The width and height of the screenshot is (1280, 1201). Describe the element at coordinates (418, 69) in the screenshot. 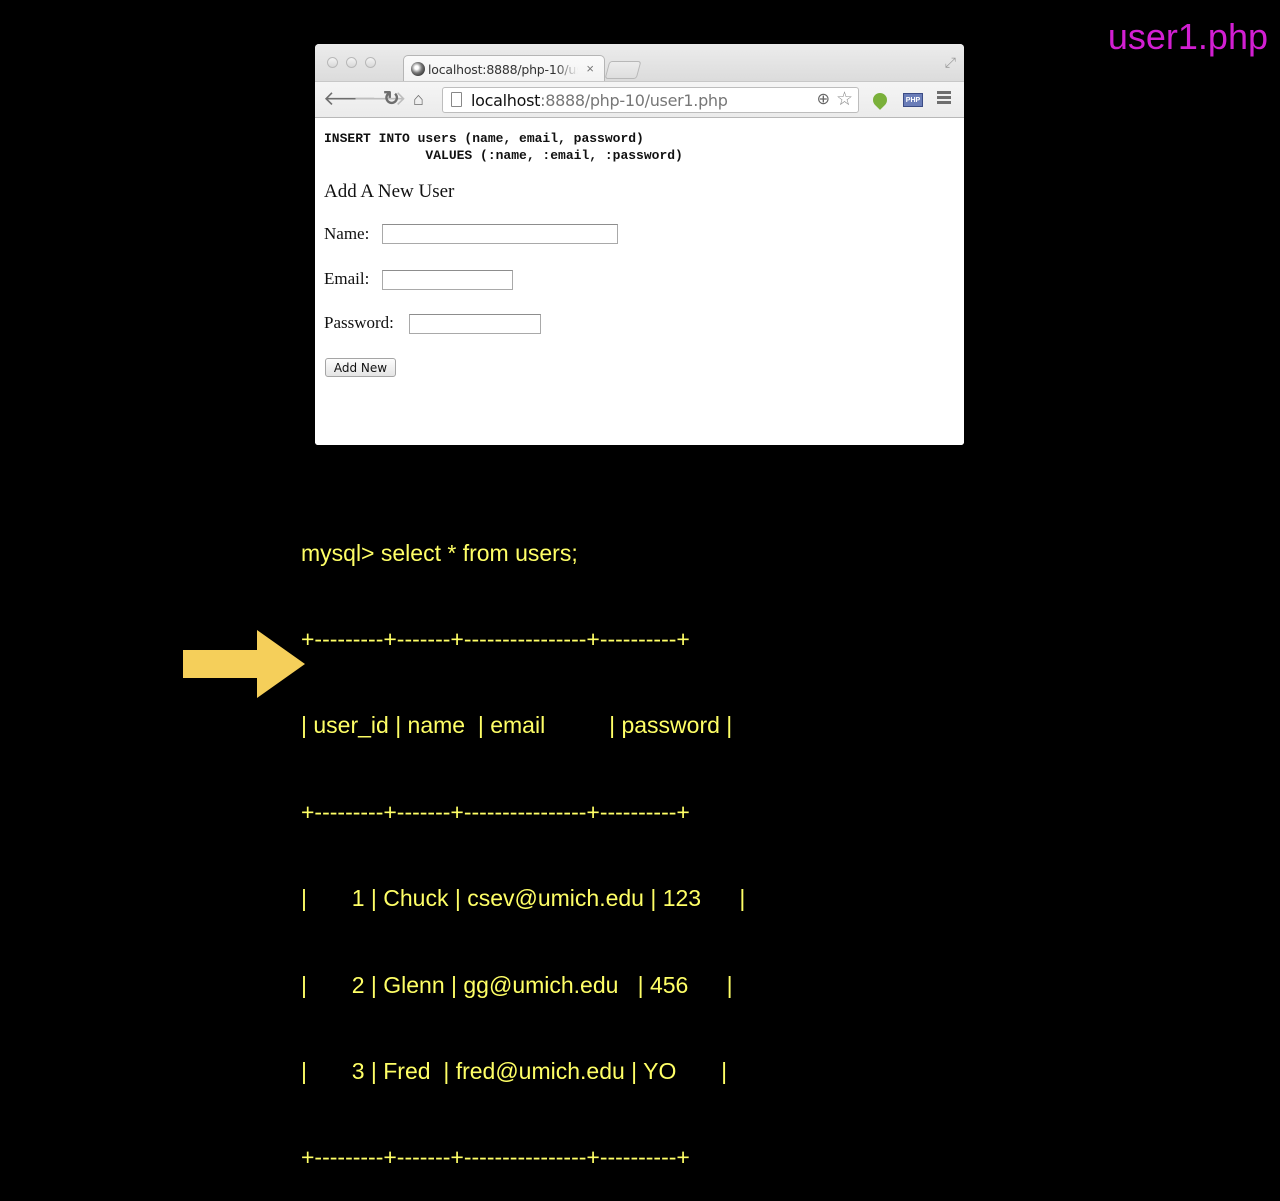

I see `globe-icon` at that location.